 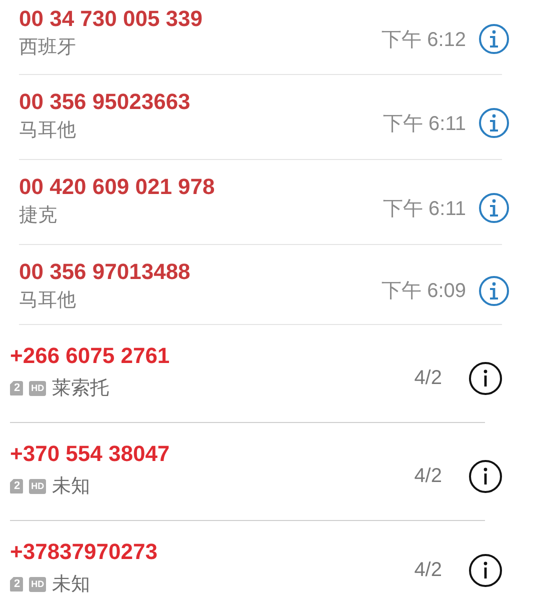 I want to click on phone-number: +370 554 38047, so click(x=90, y=454).